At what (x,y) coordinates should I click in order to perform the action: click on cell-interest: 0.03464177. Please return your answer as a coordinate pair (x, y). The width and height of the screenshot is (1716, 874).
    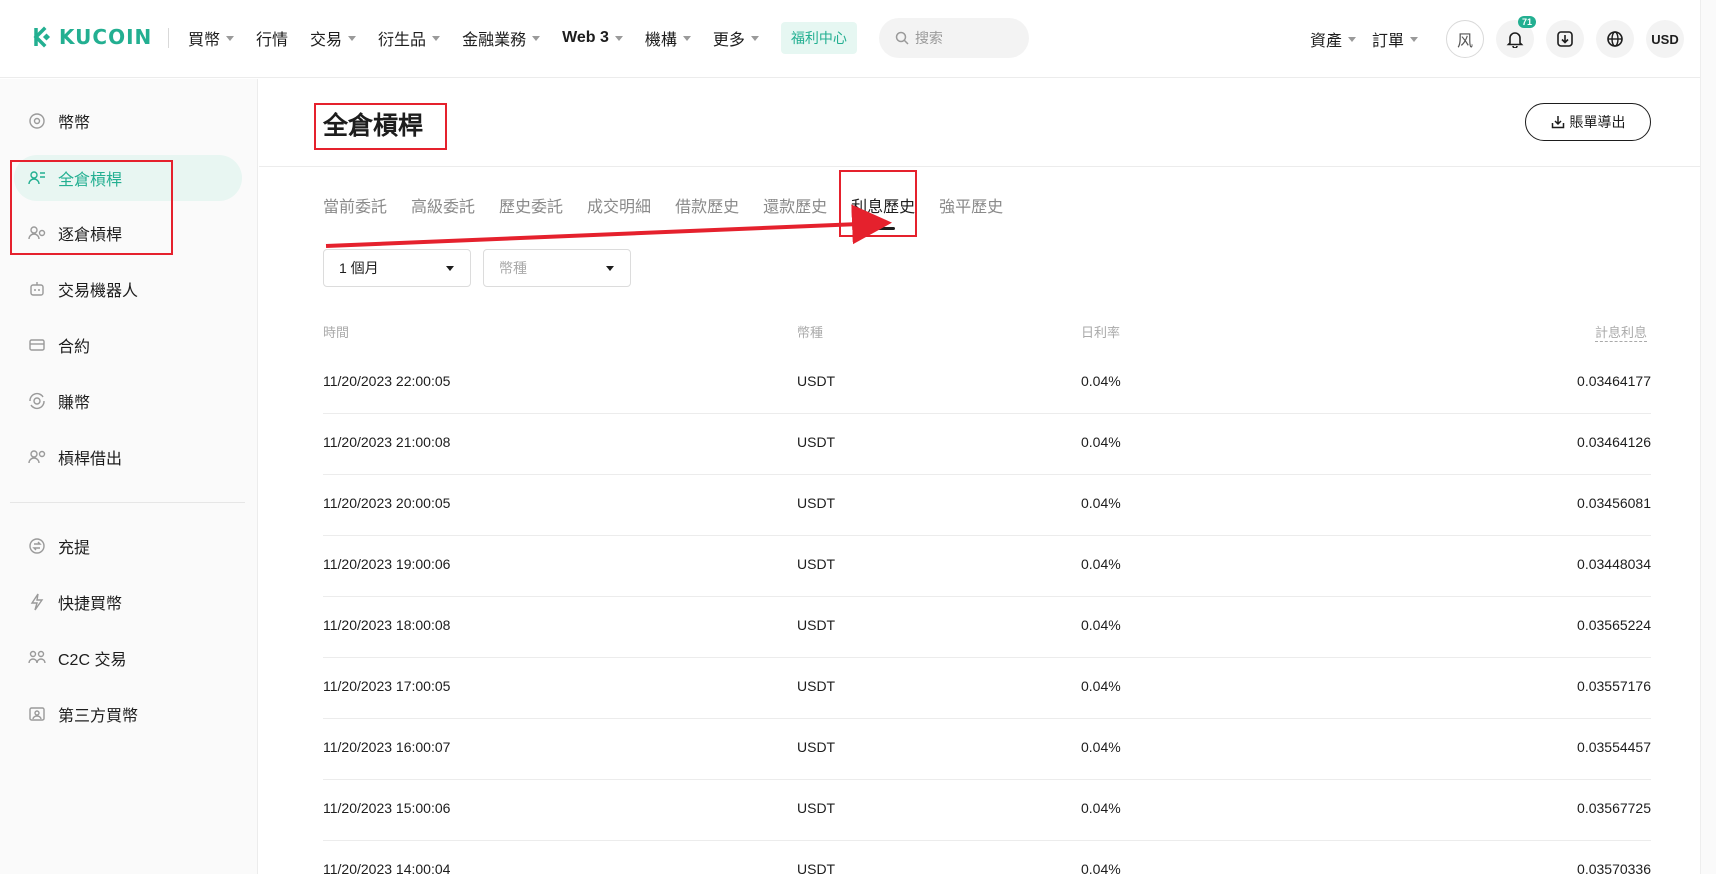
    Looking at the image, I should click on (1614, 381).